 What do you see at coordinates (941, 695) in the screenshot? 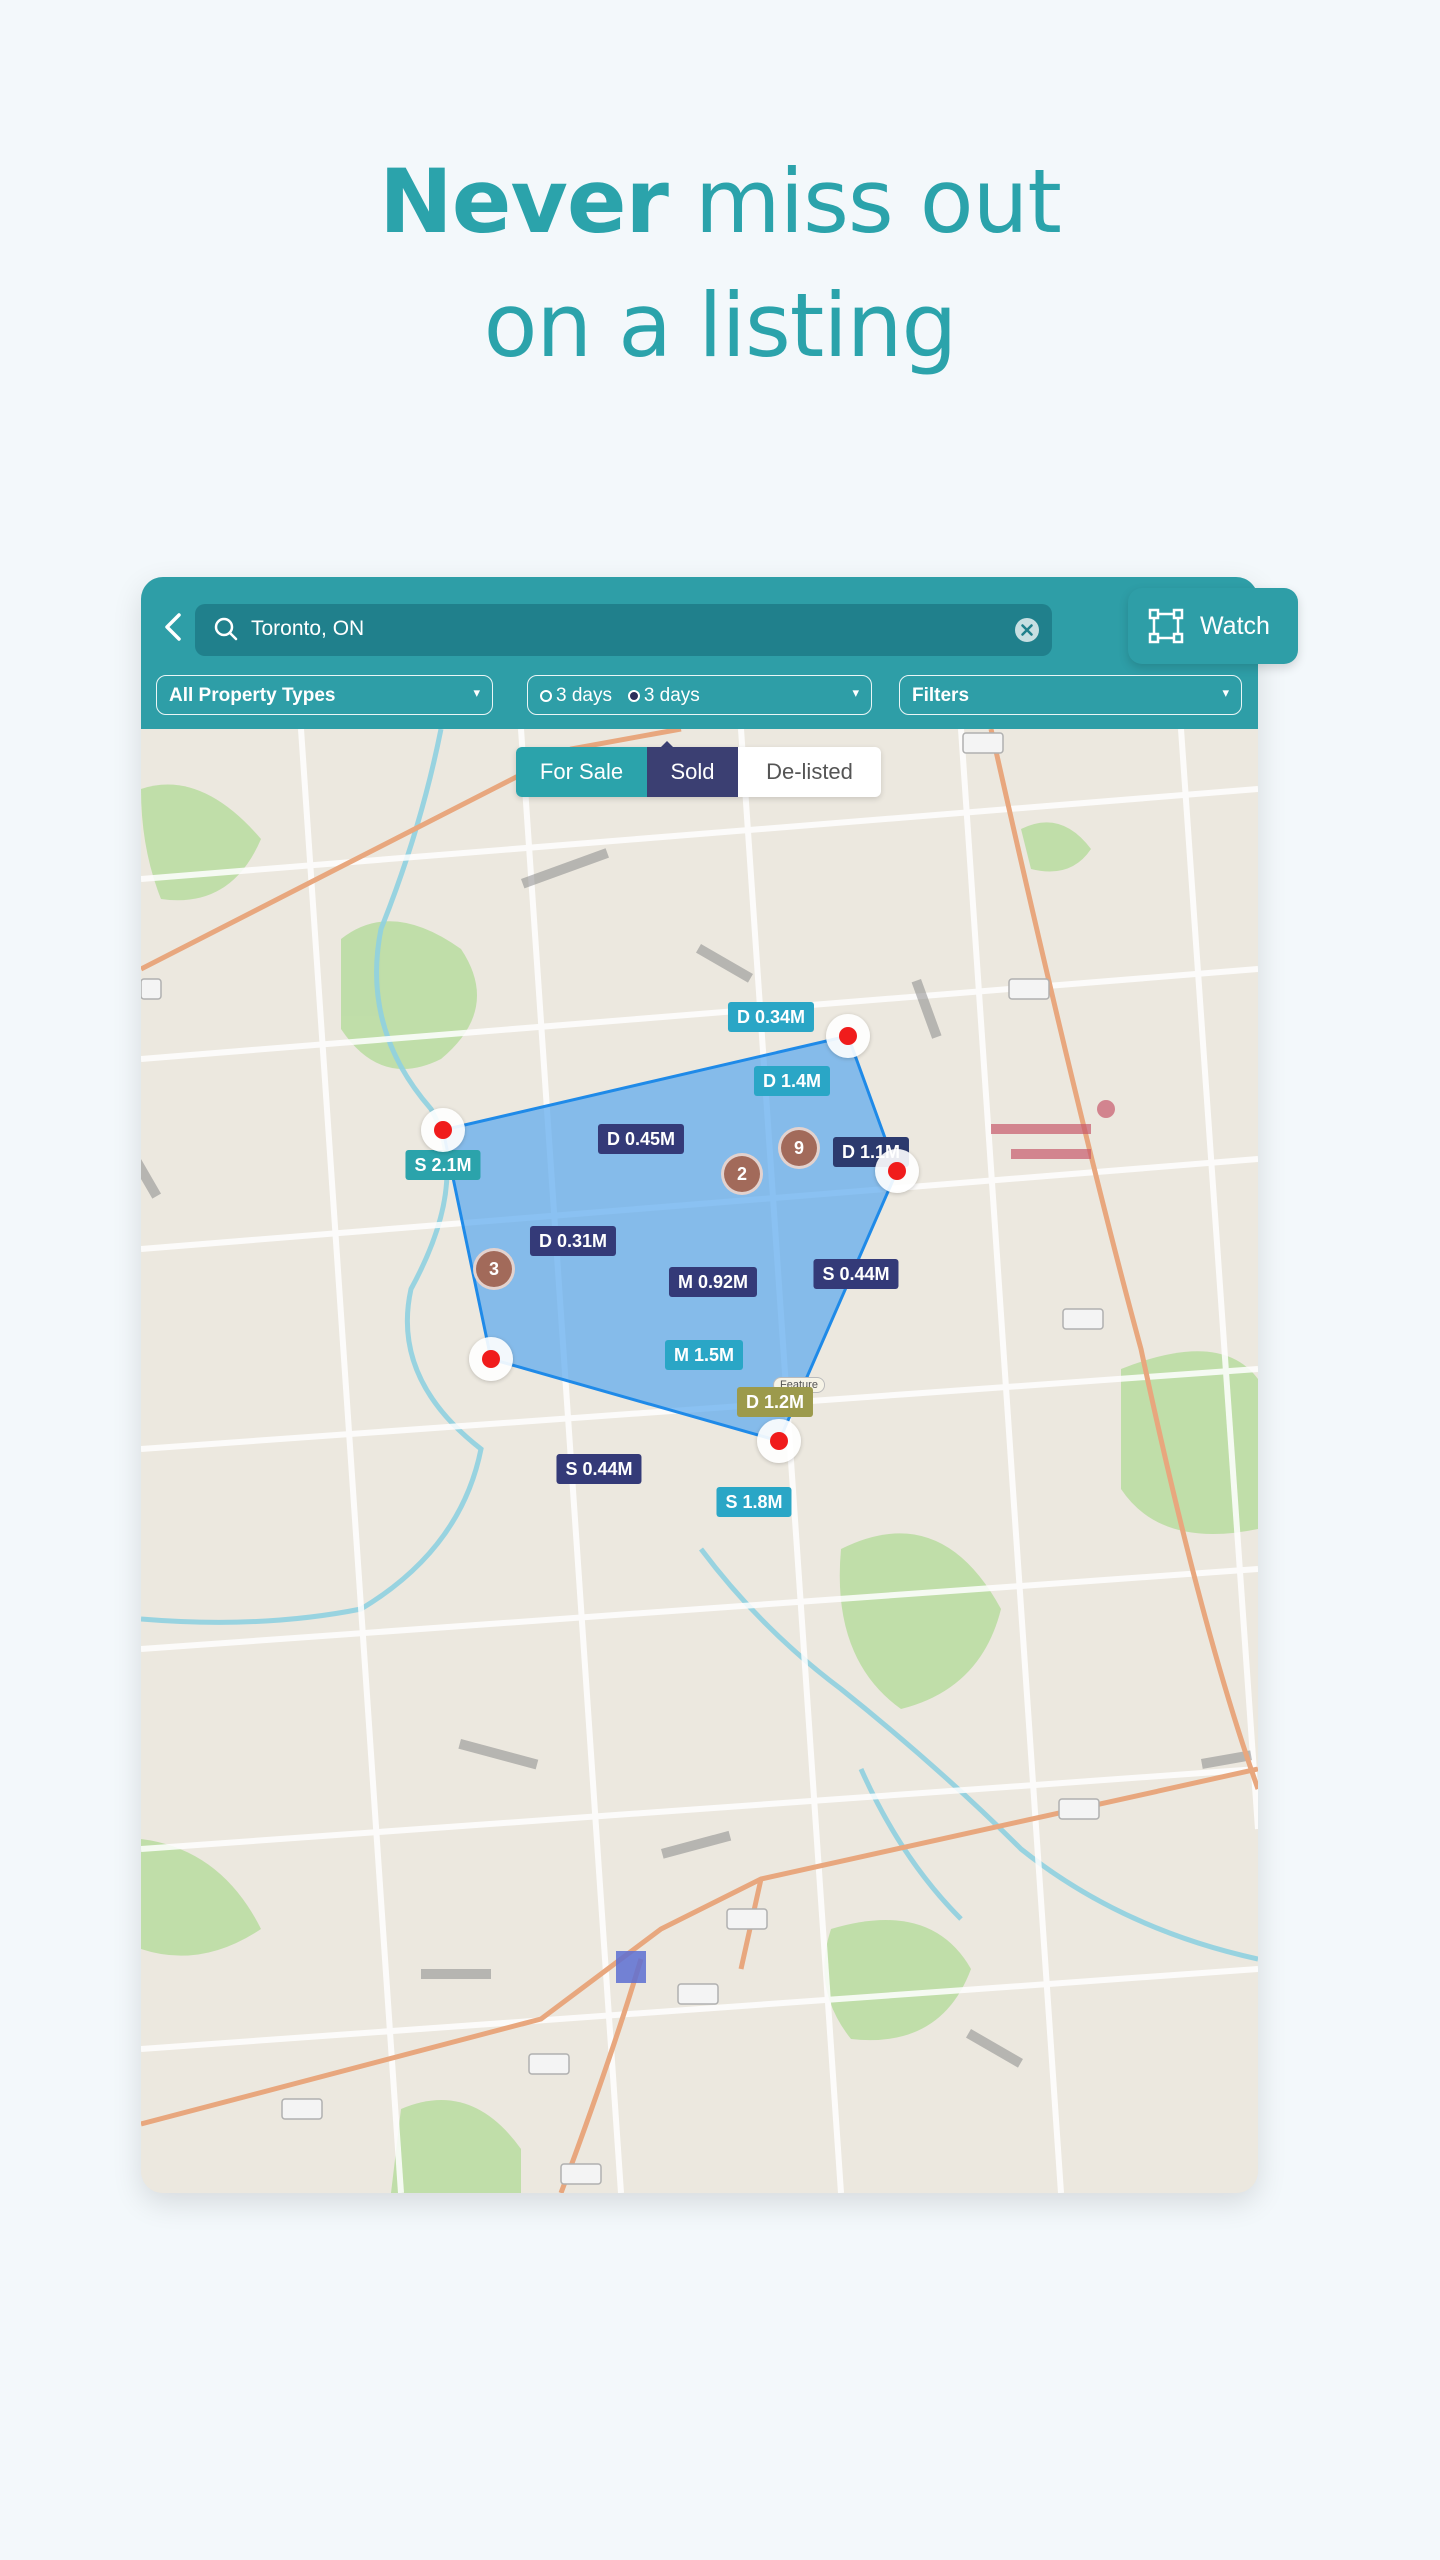
I see `filters-label: Filters` at bounding box center [941, 695].